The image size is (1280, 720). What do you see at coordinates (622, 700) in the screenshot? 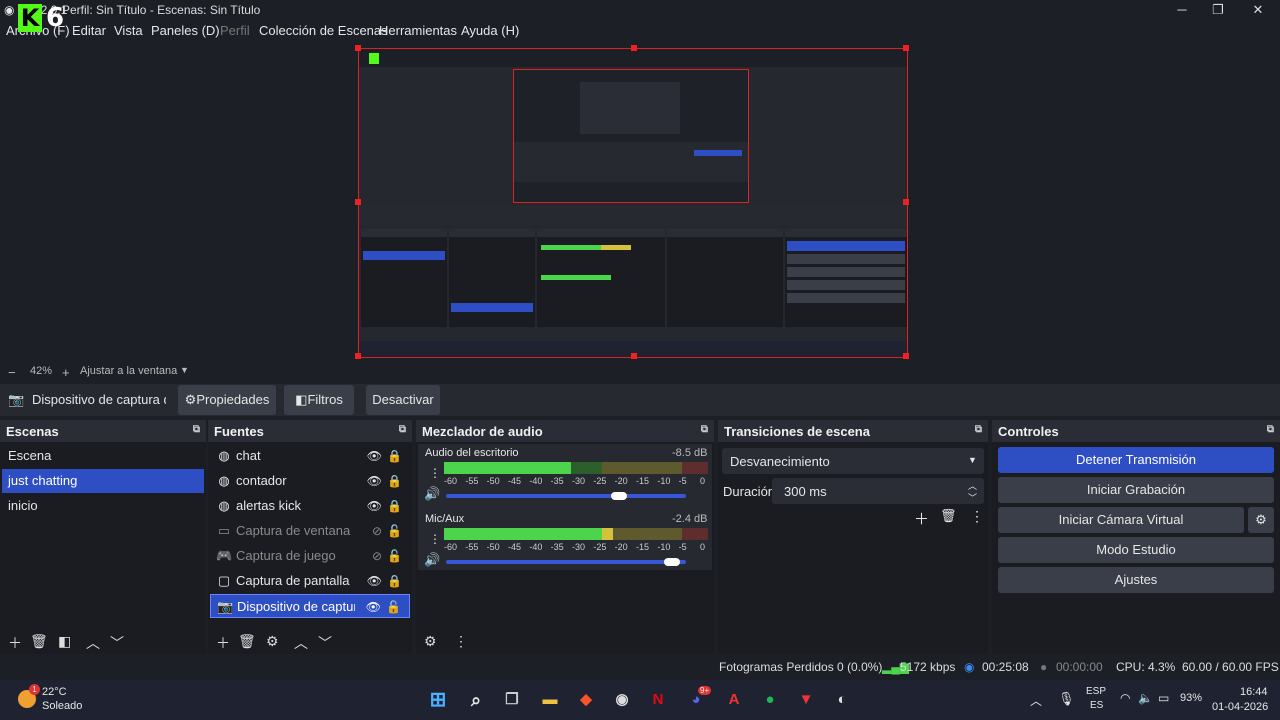
I see `obs-icon: ◉` at bounding box center [622, 700].